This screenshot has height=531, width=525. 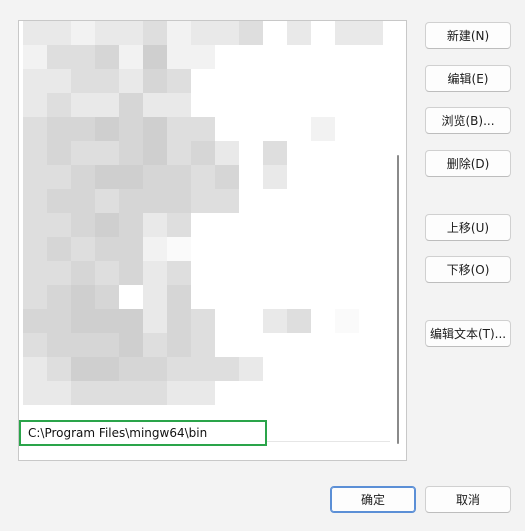 What do you see at coordinates (373, 499) in the screenshot?
I see `ok-button: 确定` at bounding box center [373, 499].